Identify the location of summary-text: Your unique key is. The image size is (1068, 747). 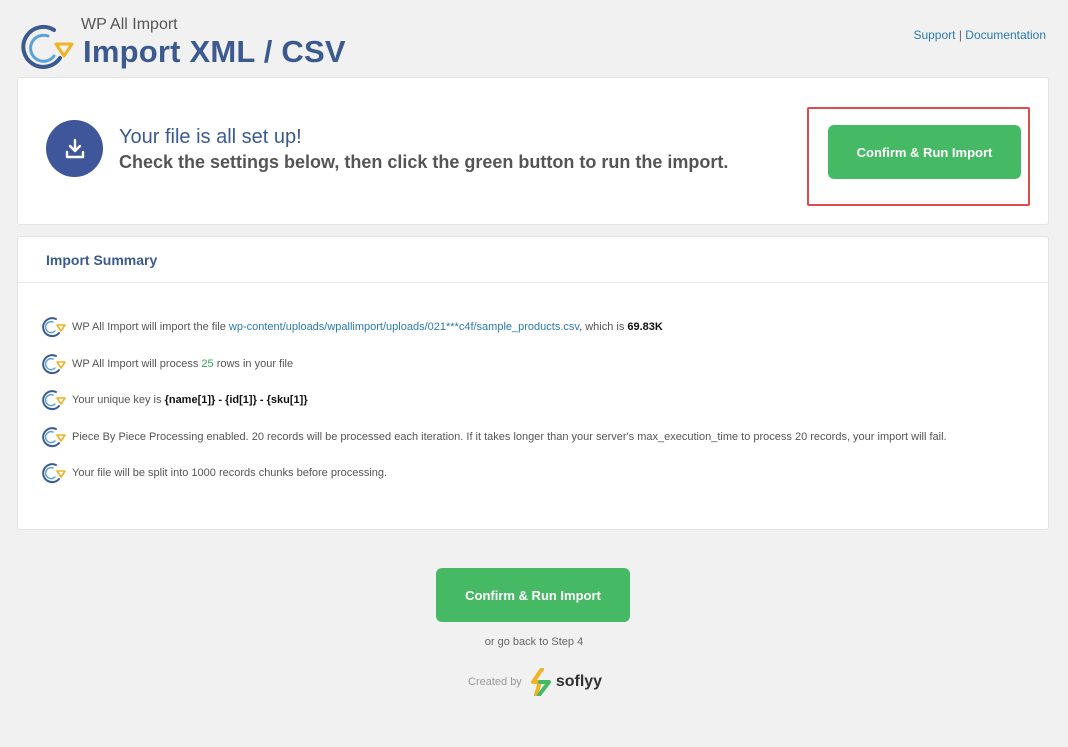
(117, 400).